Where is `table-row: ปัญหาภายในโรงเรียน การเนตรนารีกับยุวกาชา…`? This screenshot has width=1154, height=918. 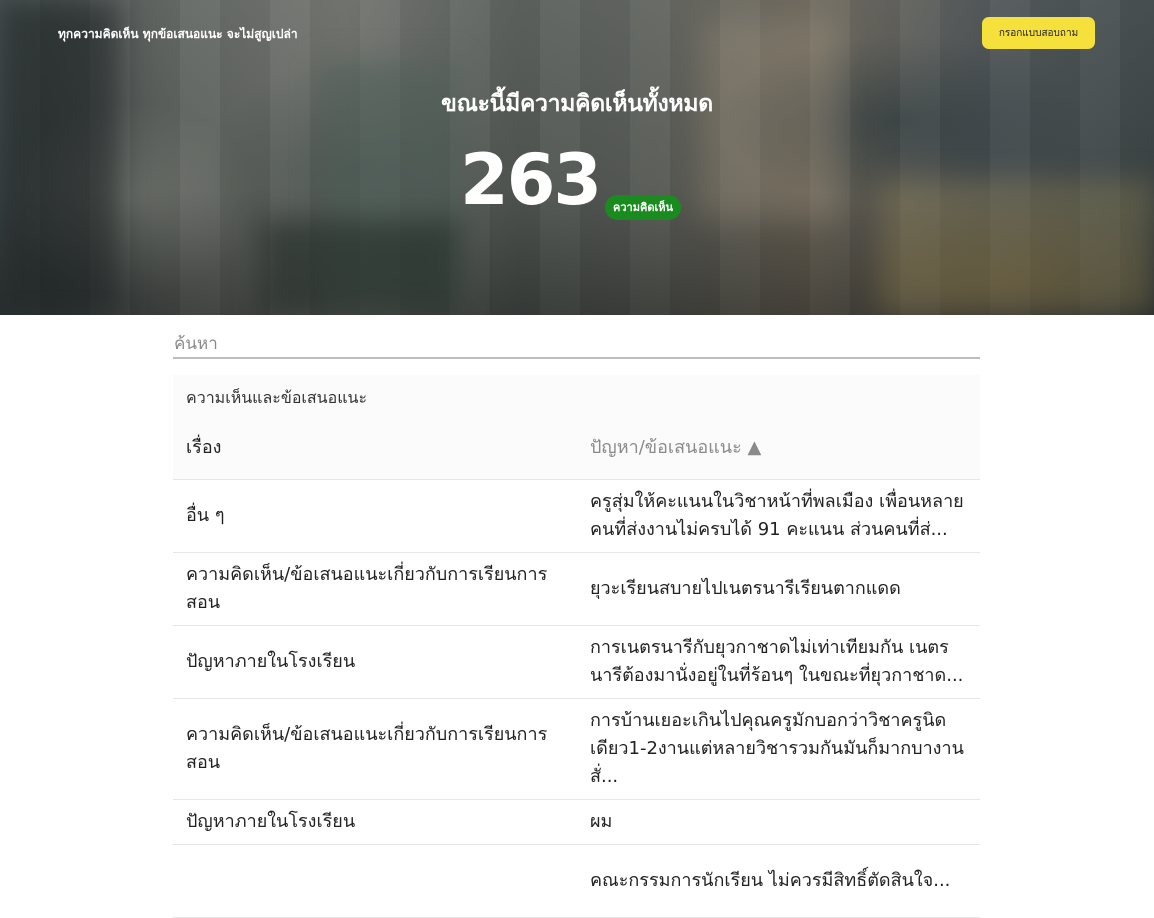
table-row: ปัญหาภายในโรงเรียน การเนตรนารีกับยุวกาชา… is located at coordinates (576, 662).